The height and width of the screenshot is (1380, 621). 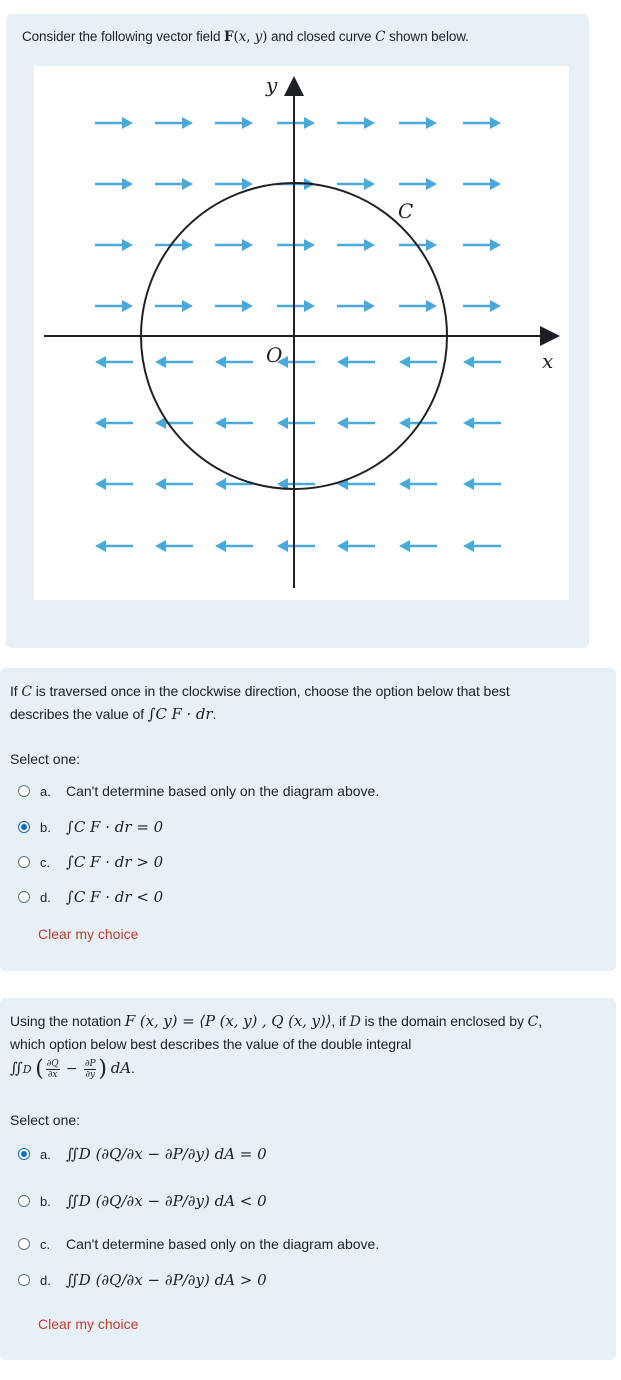 What do you see at coordinates (405, 211) in the screenshot?
I see `curve-label: C` at bounding box center [405, 211].